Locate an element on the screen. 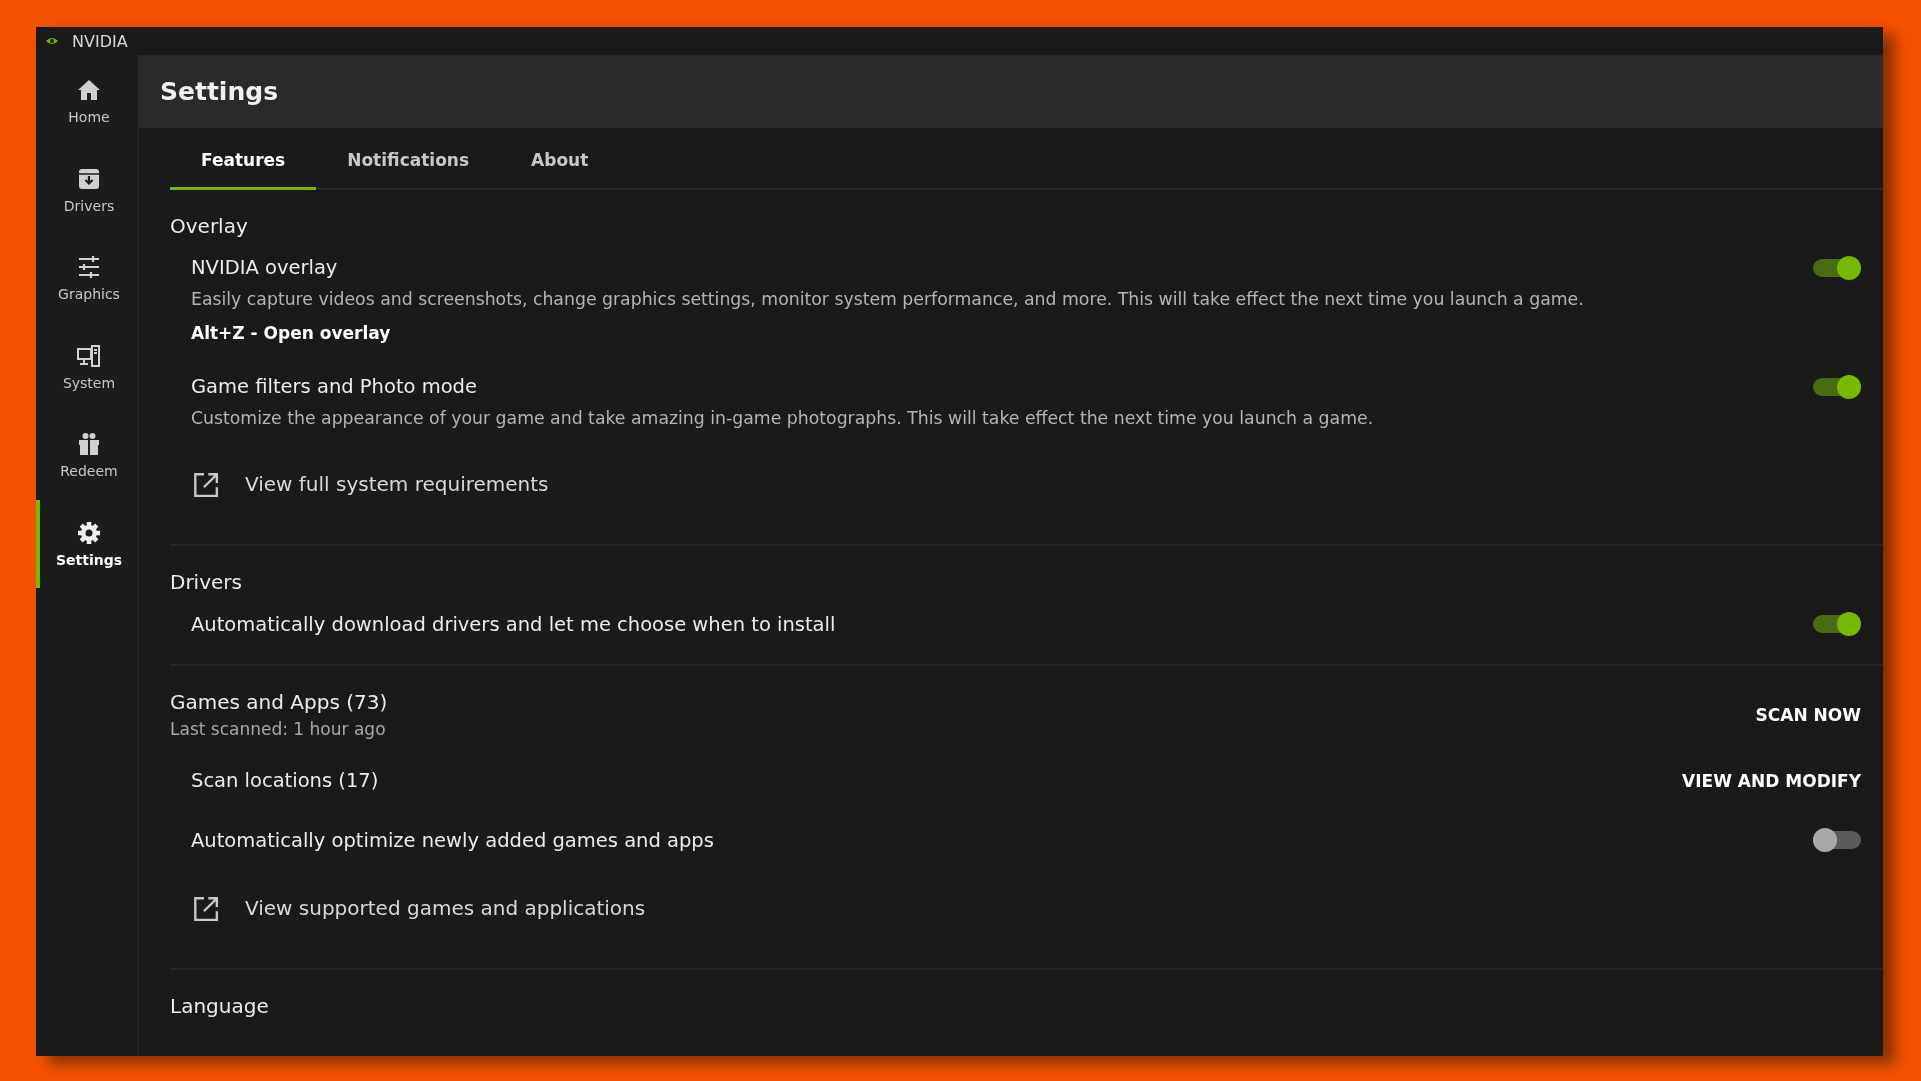  setting-label: Scan locations (17) is located at coordinates (285, 780).